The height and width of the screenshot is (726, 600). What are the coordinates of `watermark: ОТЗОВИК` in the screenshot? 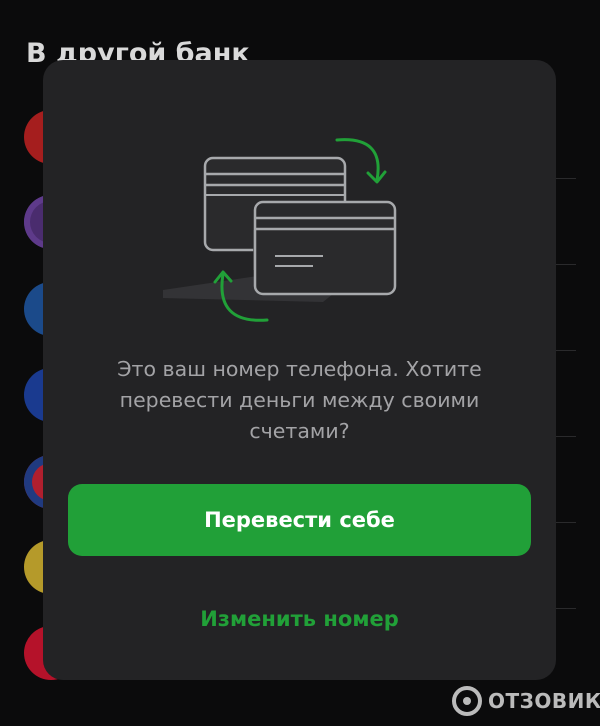 It's located at (526, 701).